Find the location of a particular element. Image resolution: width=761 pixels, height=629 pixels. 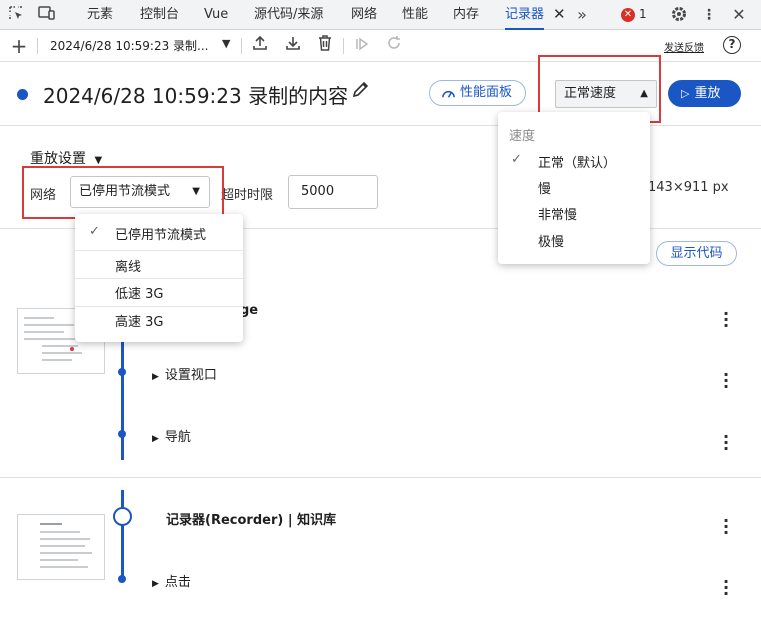

error-icon: ✕ is located at coordinates (628, 15).